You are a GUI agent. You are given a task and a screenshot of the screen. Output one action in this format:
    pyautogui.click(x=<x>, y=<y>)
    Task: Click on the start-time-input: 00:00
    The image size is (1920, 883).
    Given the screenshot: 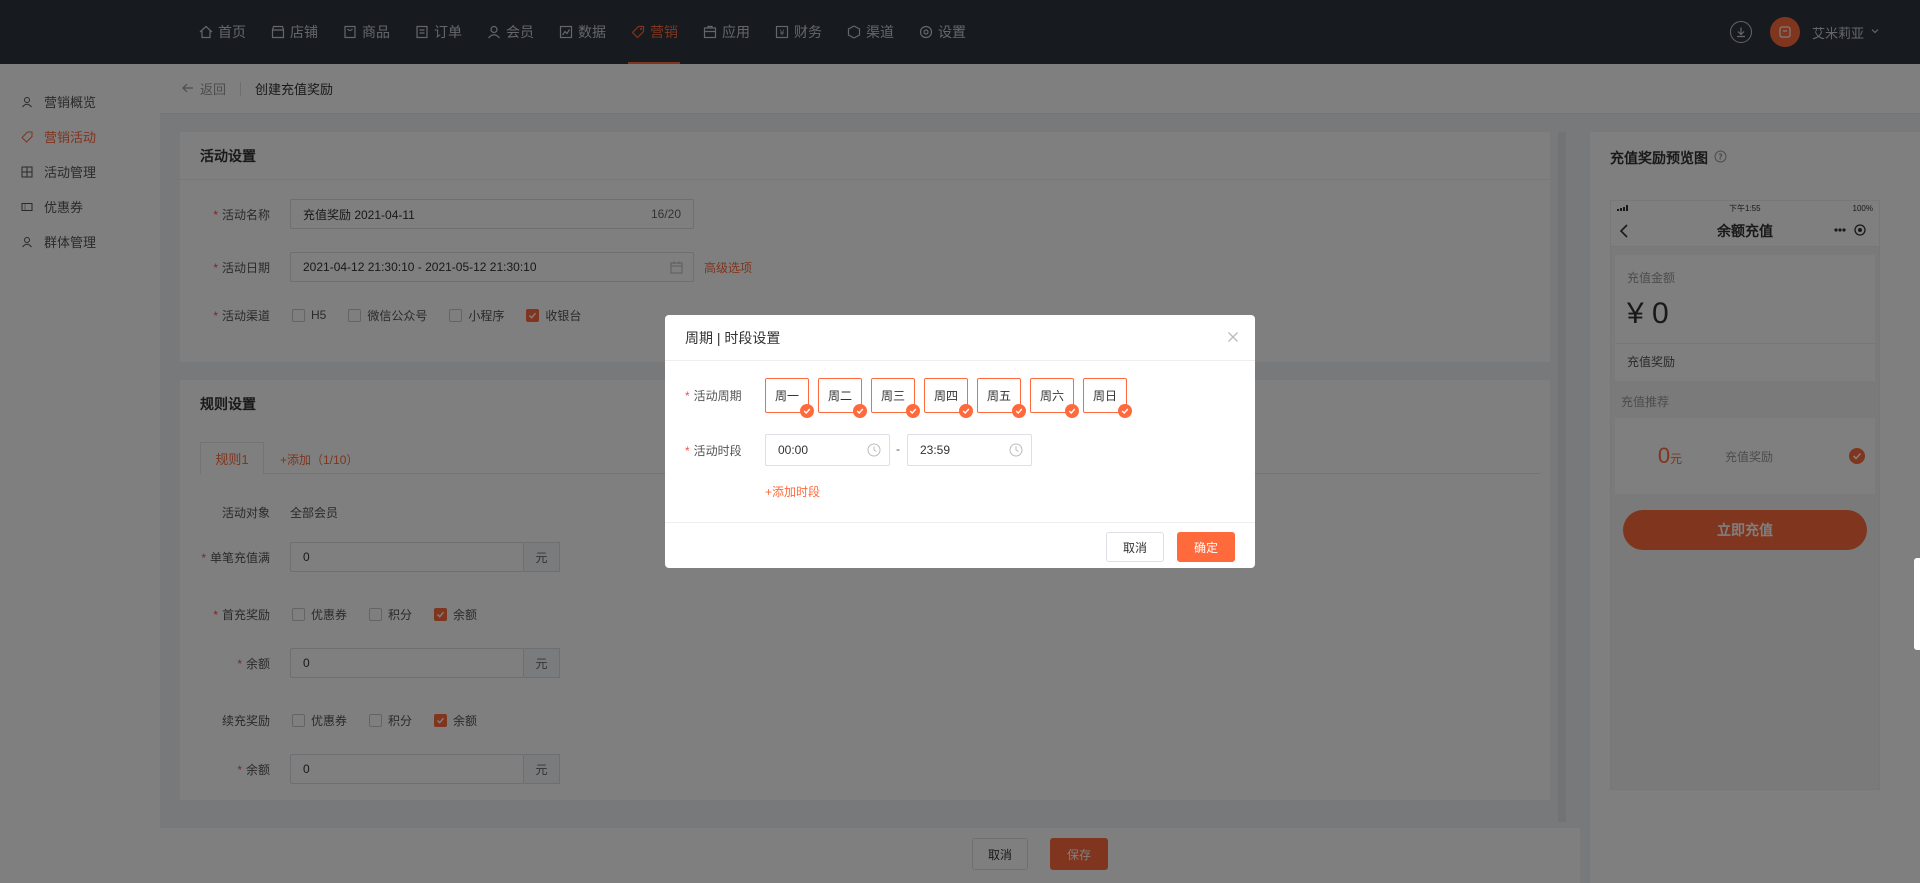 What is the action you would take?
    pyautogui.click(x=827, y=450)
    